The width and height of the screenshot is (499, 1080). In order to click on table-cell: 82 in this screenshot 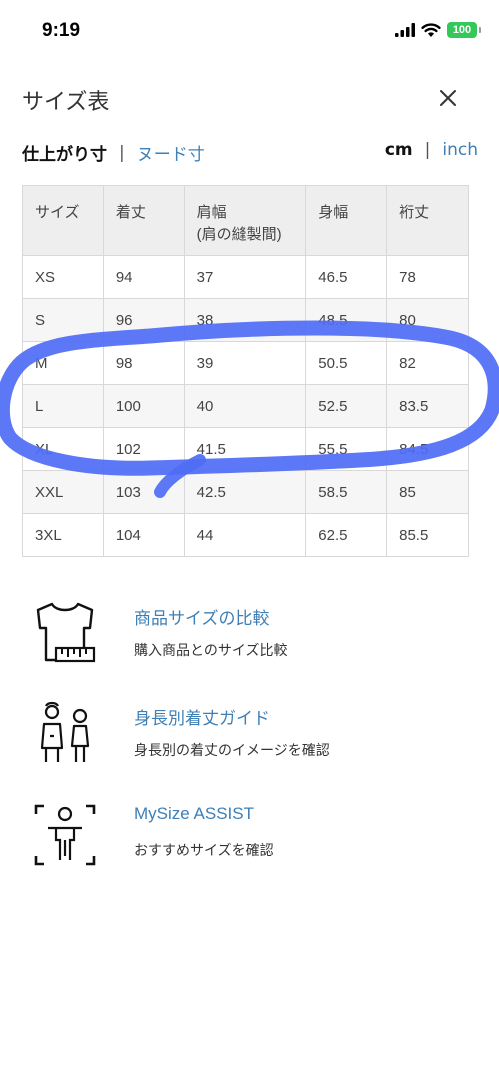, I will do `click(427, 363)`.